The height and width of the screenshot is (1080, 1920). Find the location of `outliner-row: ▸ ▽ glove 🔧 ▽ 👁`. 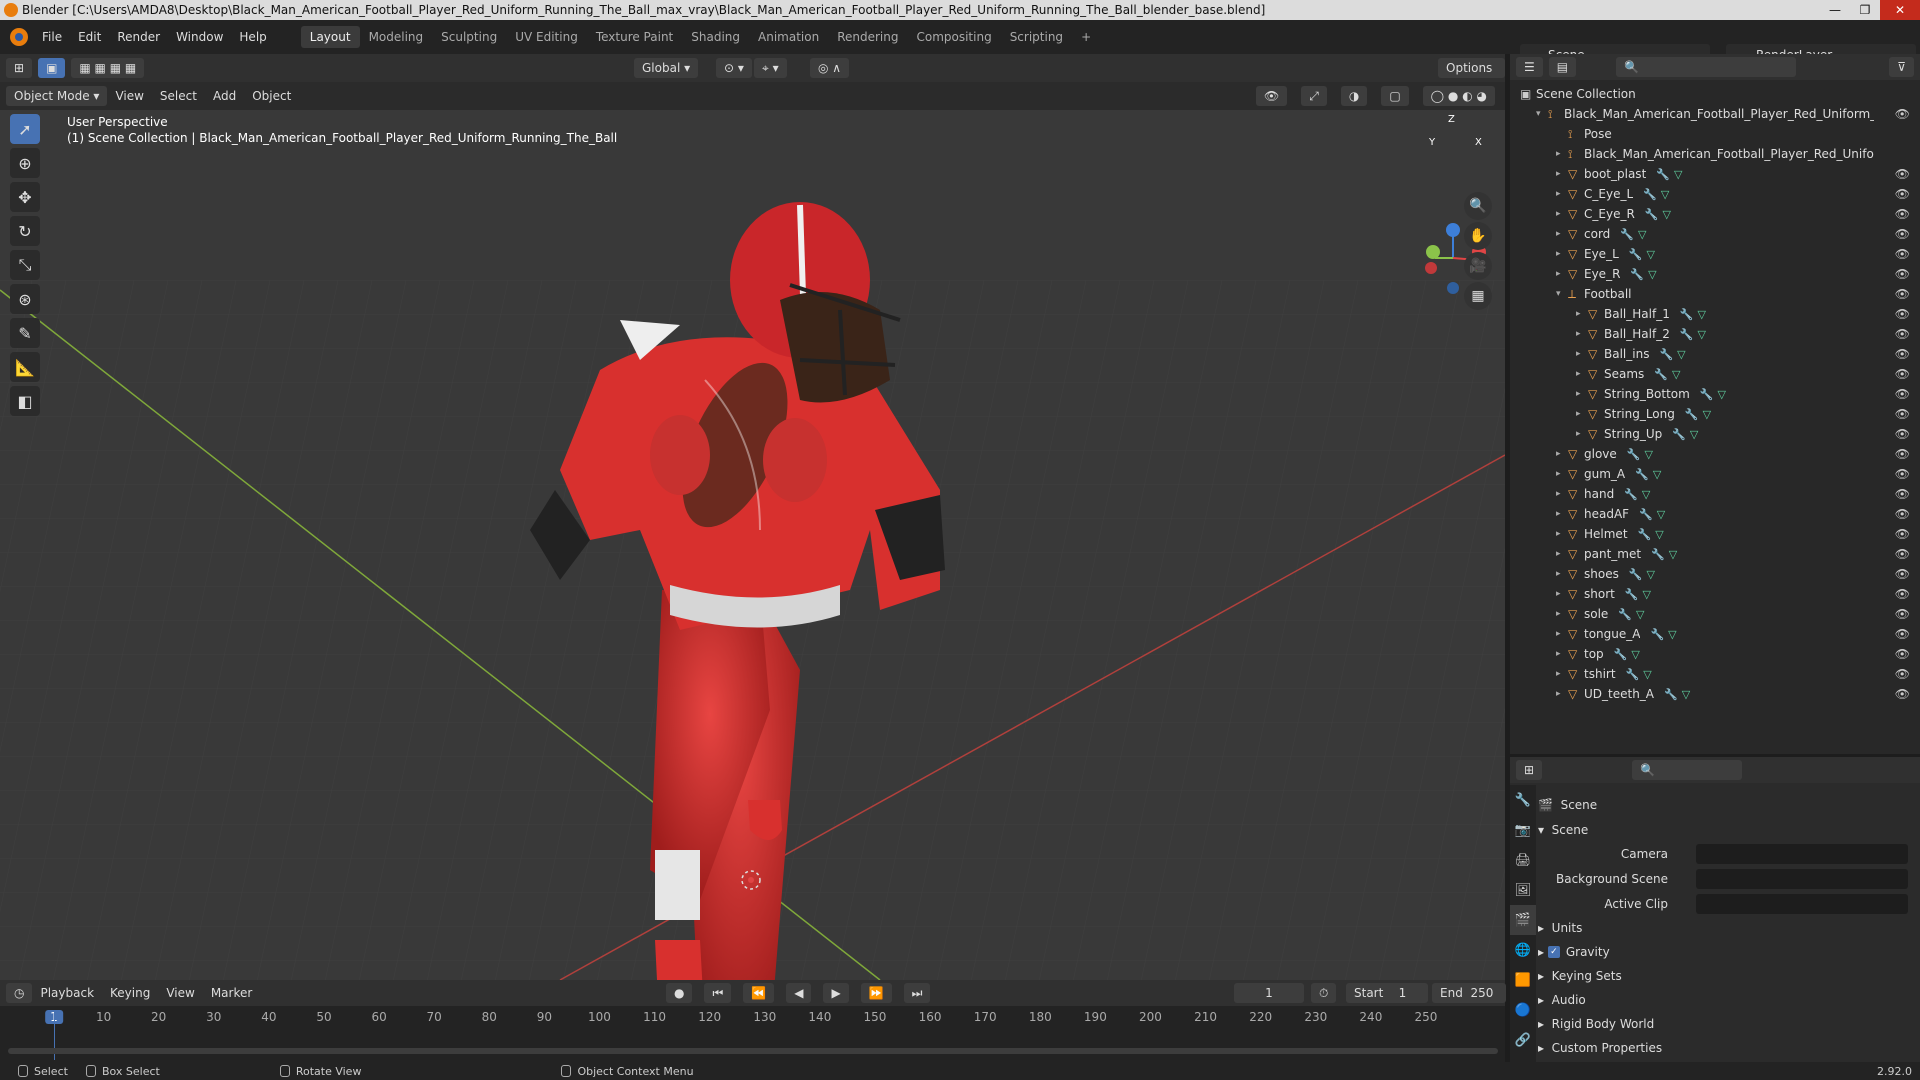

outliner-row: ▸ ▽ glove 🔧 ▽ 👁 is located at coordinates (1715, 454).